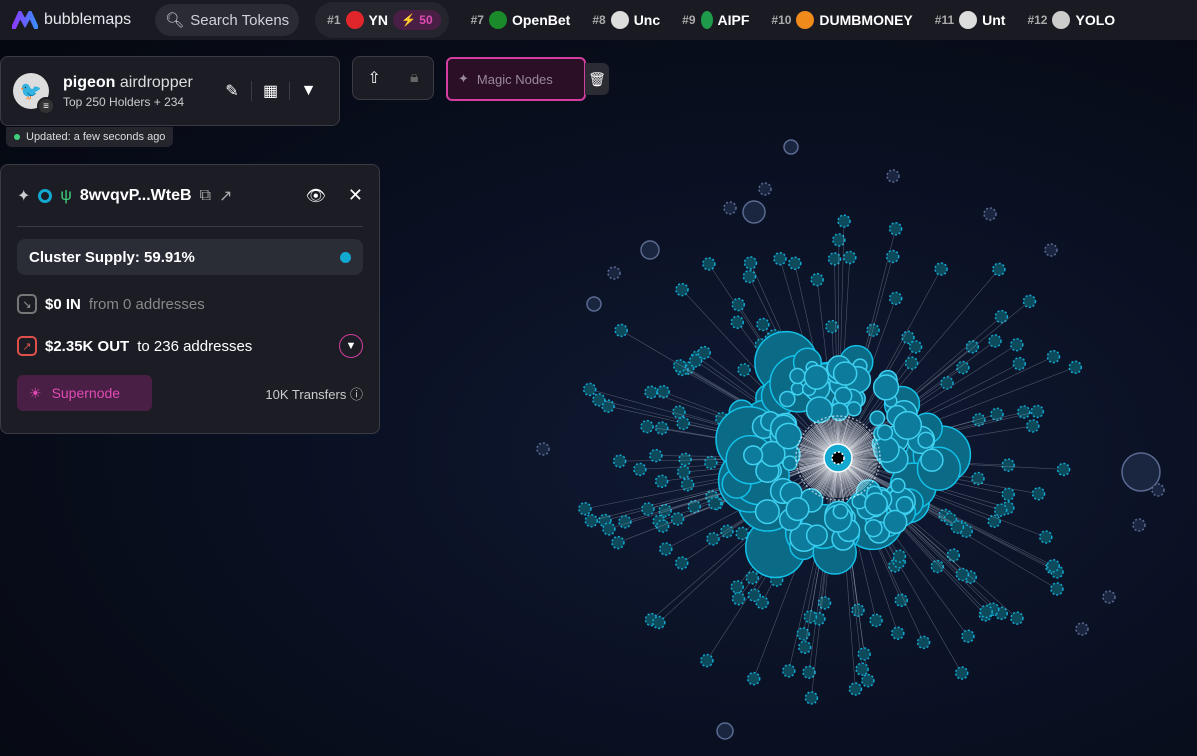 The width and height of the screenshot is (1197, 756). Describe the element at coordinates (715, 20) in the screenshot. I see `trending-token: #9 AIPF` at that location.